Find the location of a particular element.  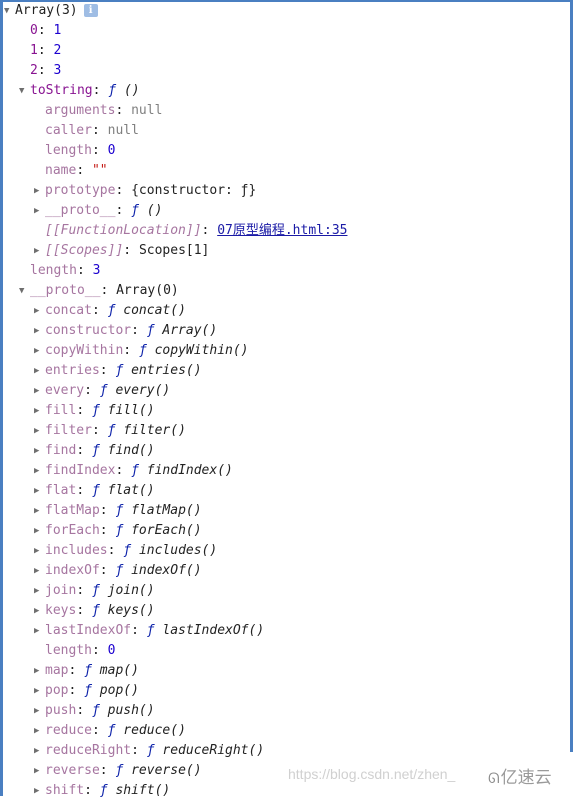

proto-method-flat: ▶ flat: ƒ flat() is located at coordinates (175, 491).